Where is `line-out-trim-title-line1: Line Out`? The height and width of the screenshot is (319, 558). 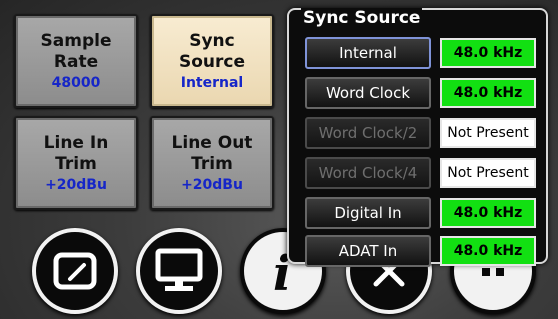
line-out-trim-title-line1: Line Out is located at coordinates (212, 142).